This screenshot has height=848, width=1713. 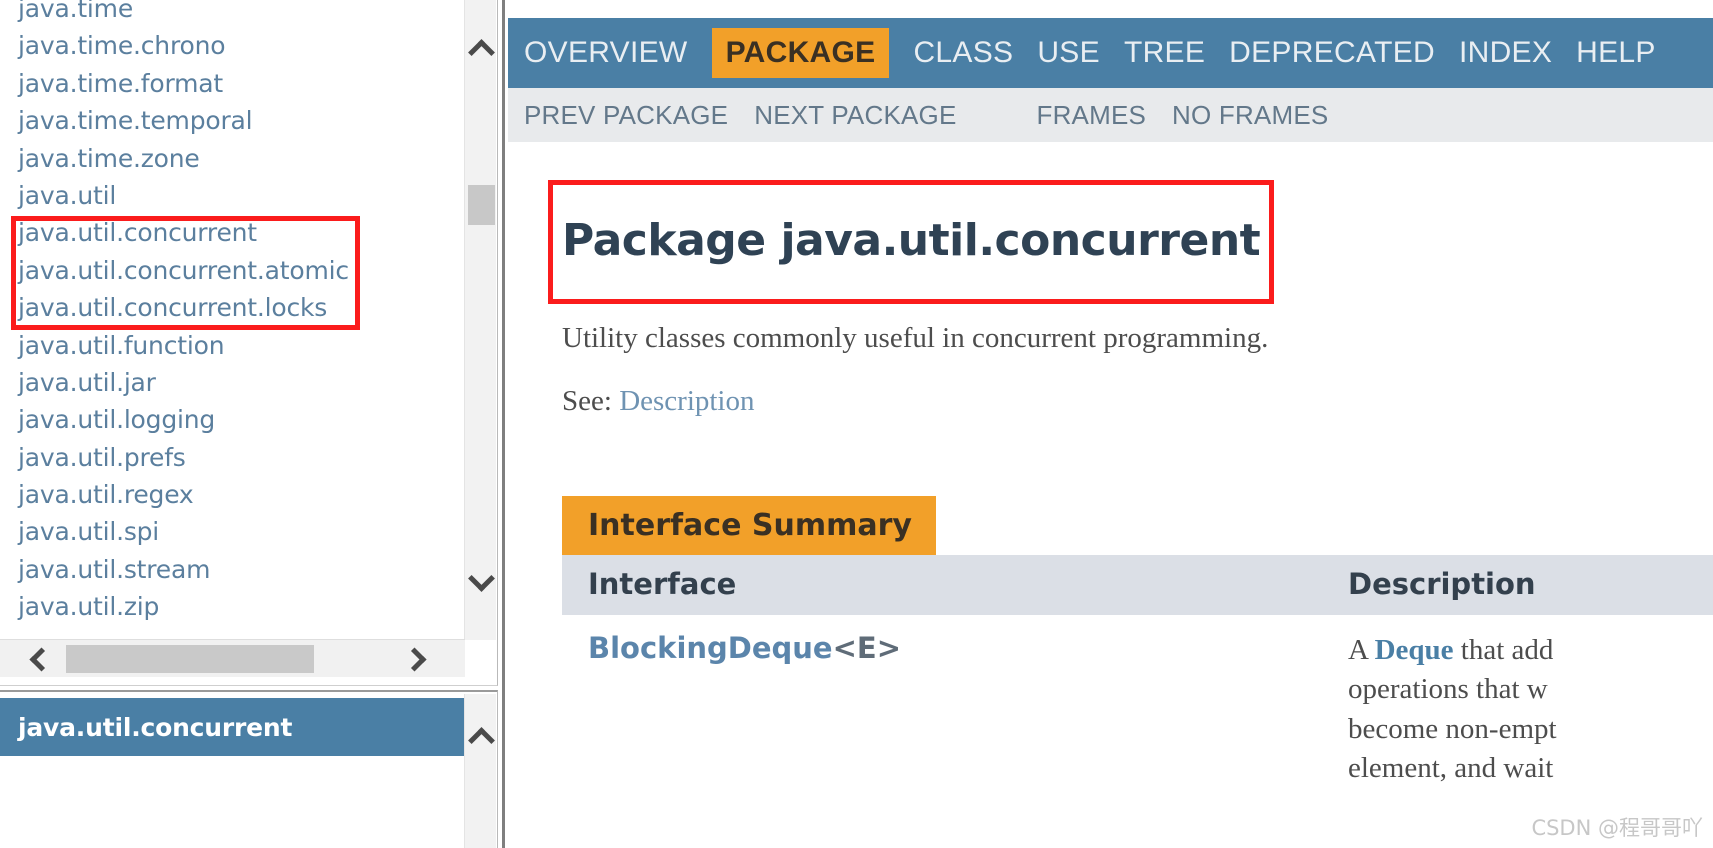 What do you see at coordinates (800, 53) in the screenshot?
I see `nav-item-package: PACKAGE` at bounding box center [800, 53].